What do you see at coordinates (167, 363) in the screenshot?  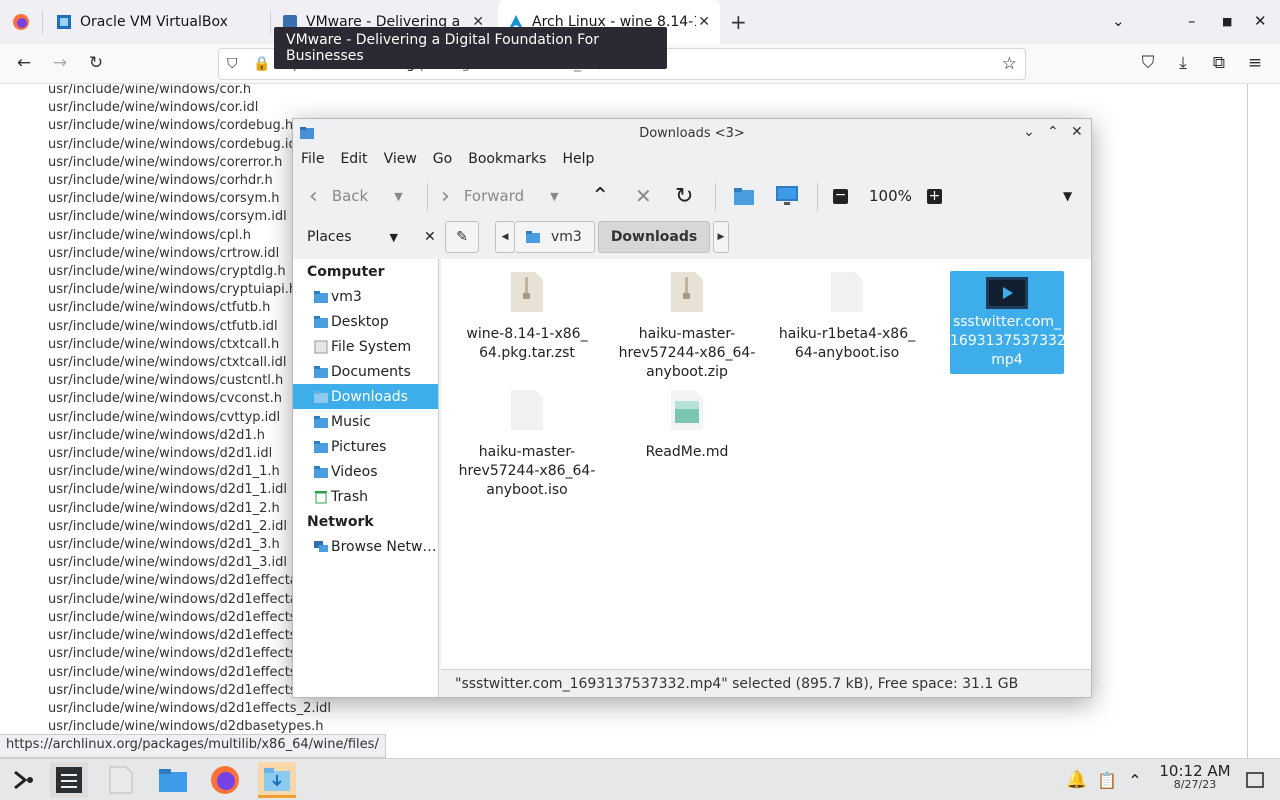 I see `file-list-row: usr/include/wine/windows/ctxtcall.idl` at bounding box center [167, 363].